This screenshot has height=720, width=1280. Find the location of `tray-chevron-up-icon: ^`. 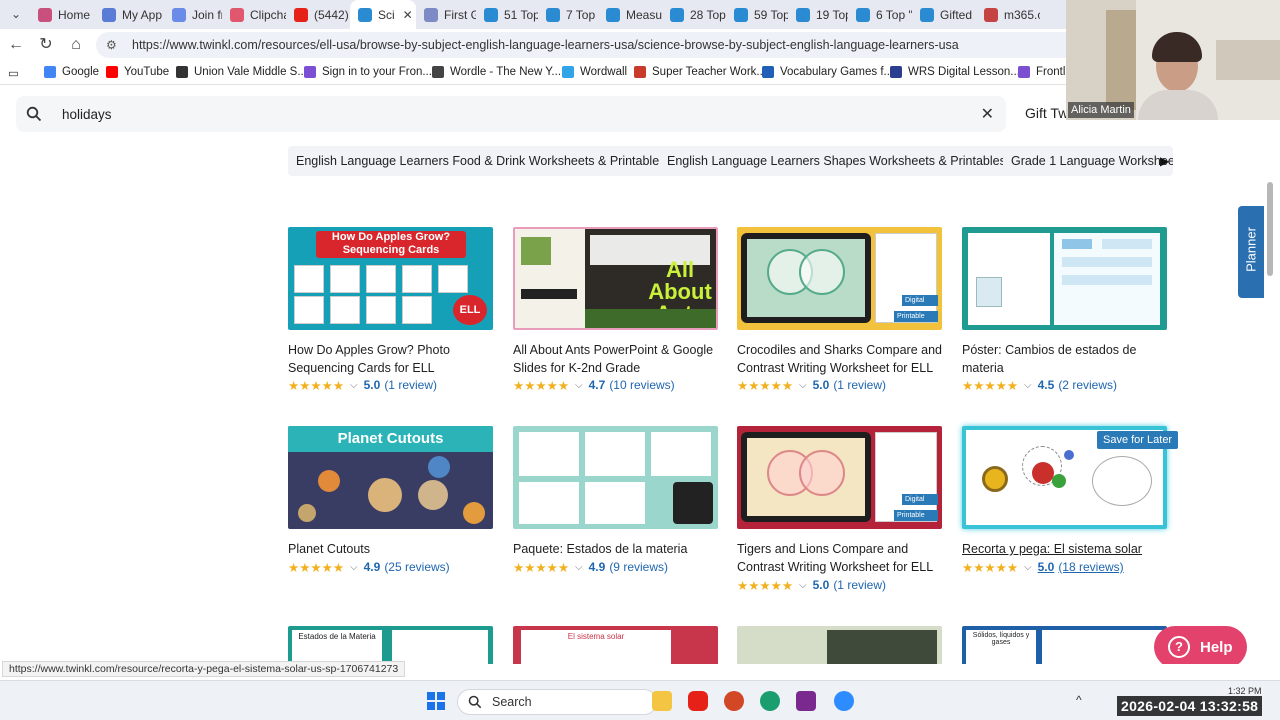

tray-chevron-up-icon: ^ is located at coordinates (1079, 700).